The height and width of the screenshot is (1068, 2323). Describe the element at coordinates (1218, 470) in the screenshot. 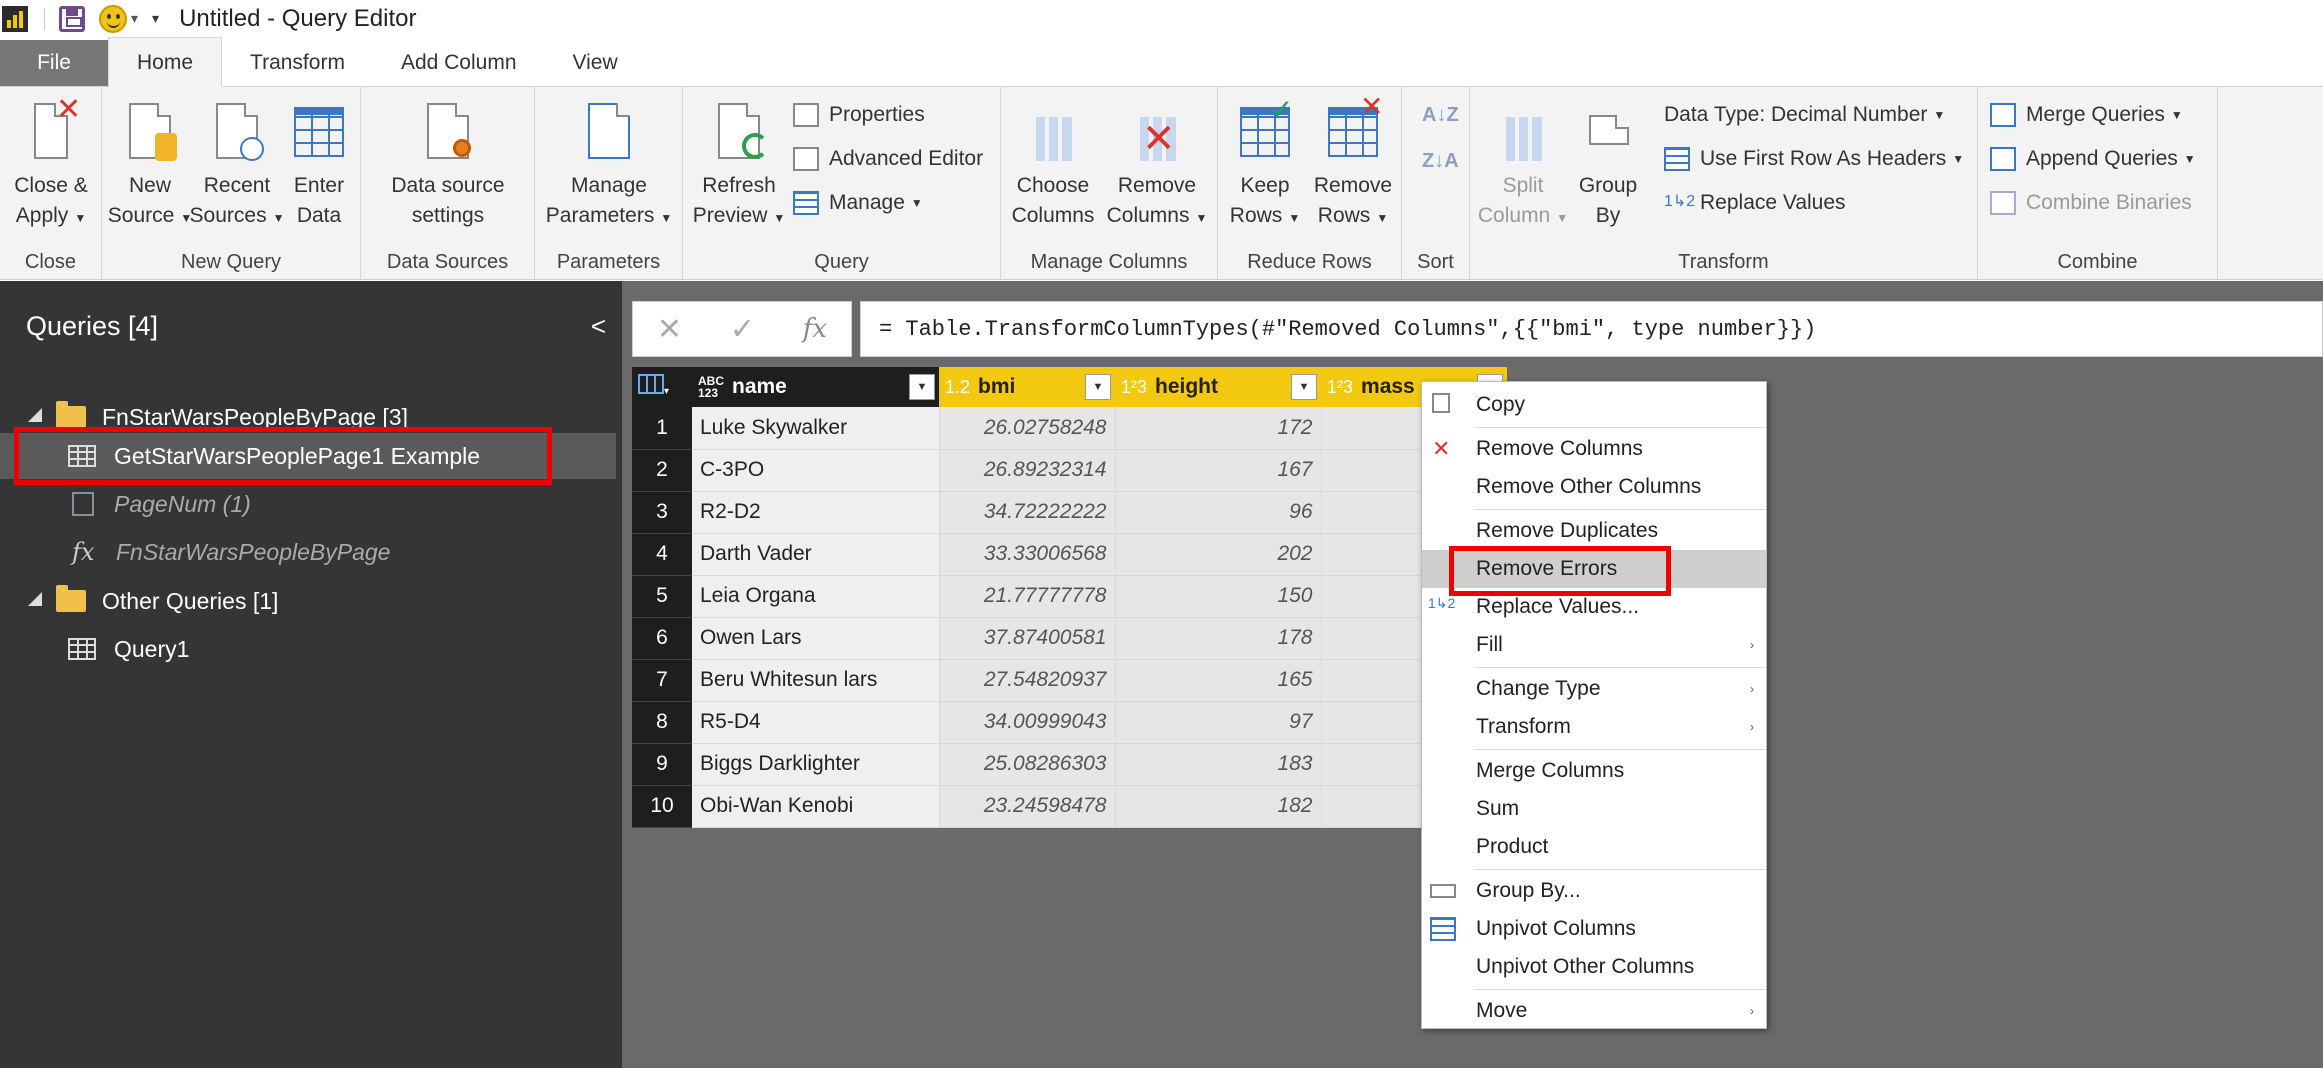

I see `cell-height: 167` at that location.